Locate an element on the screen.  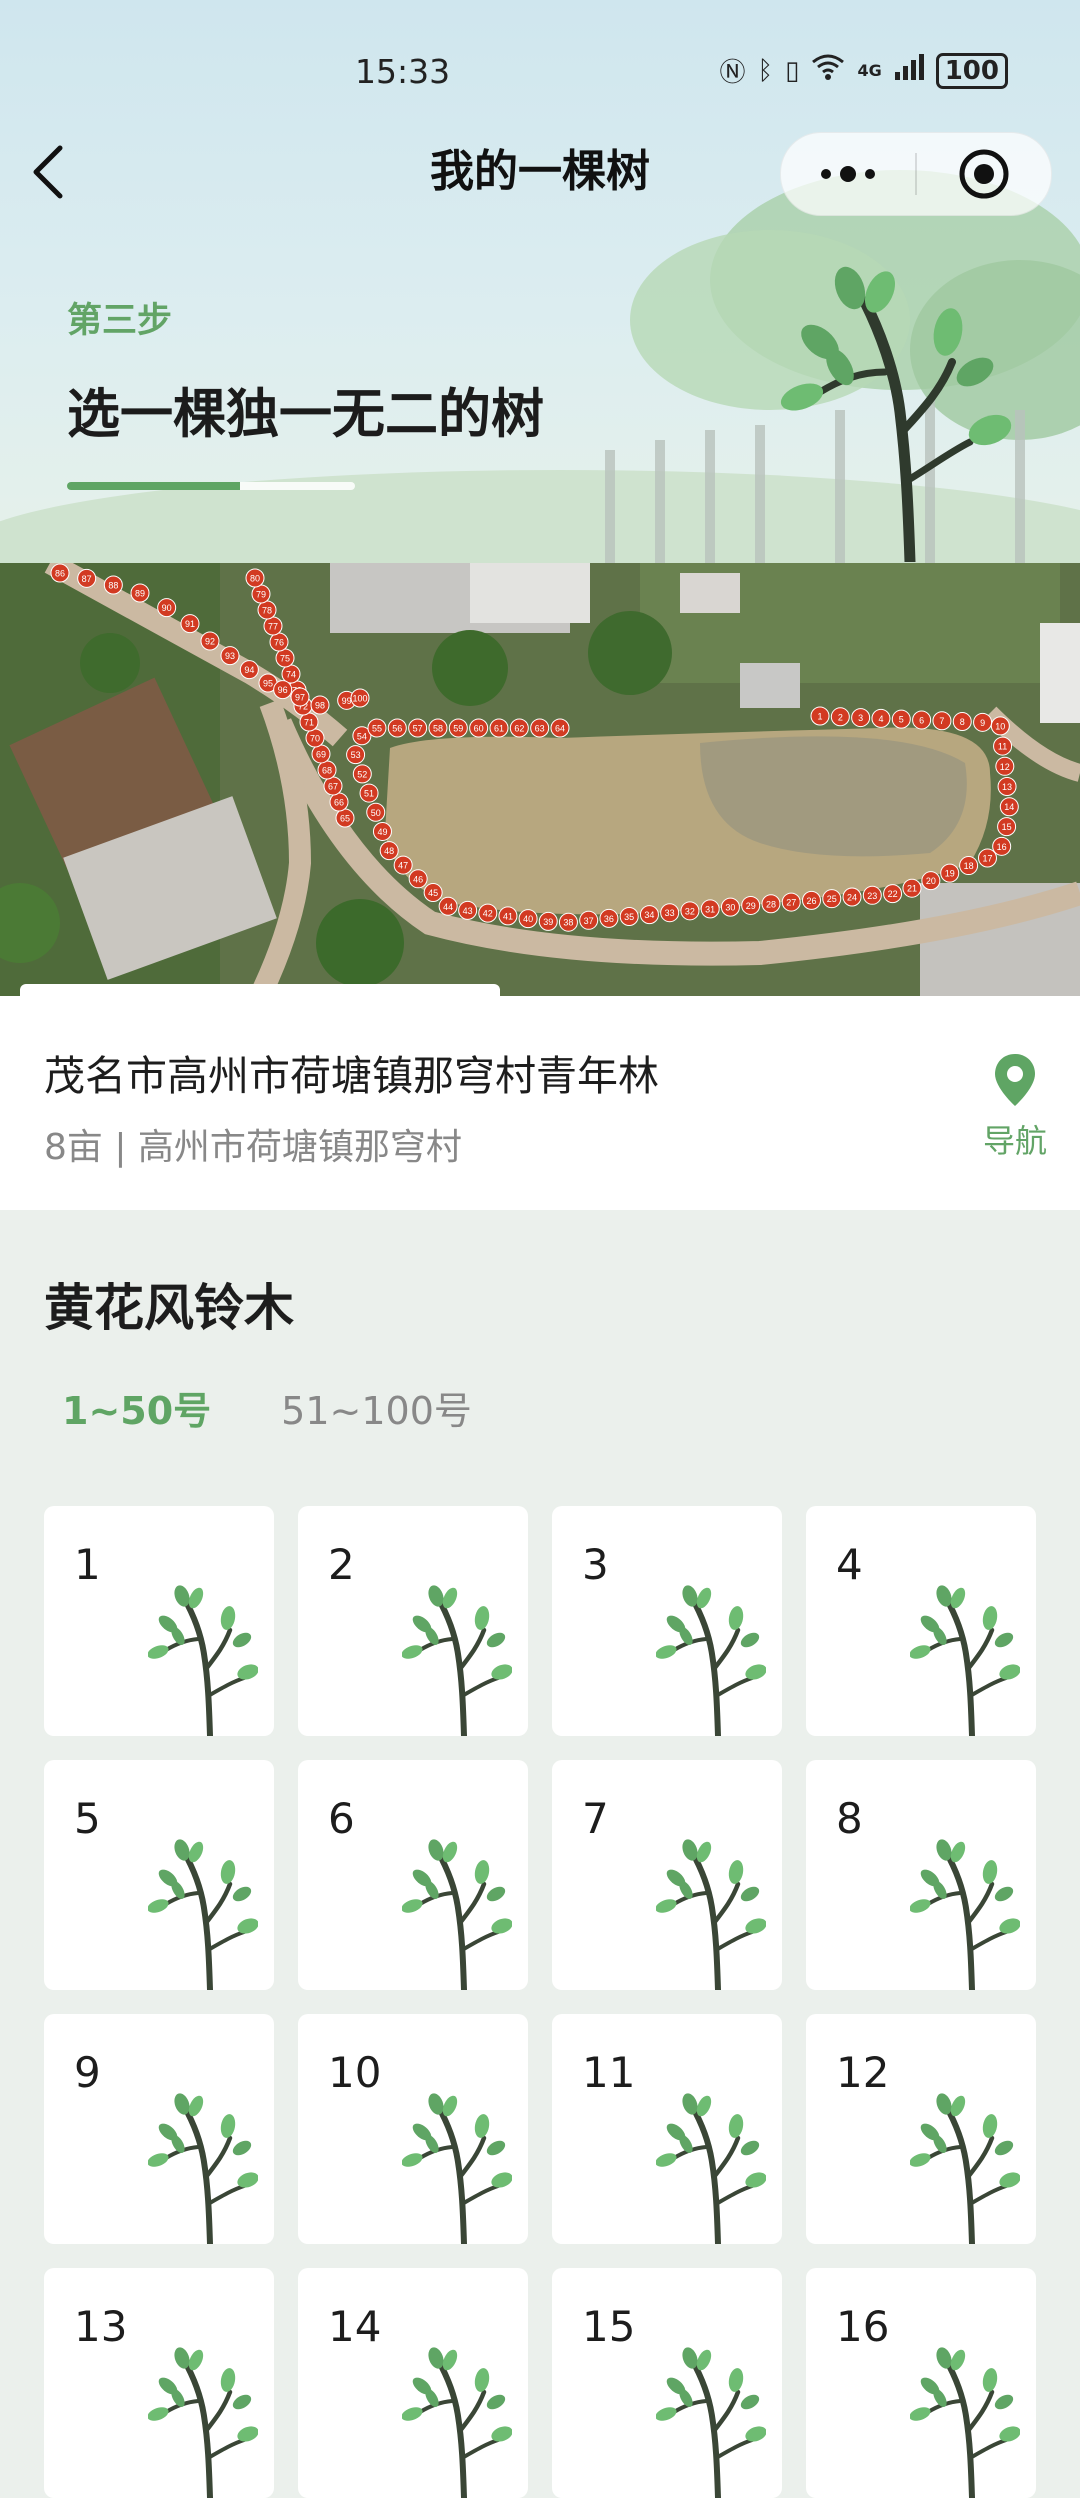
tree-card: 7 is located at coordinates (667, 1875).